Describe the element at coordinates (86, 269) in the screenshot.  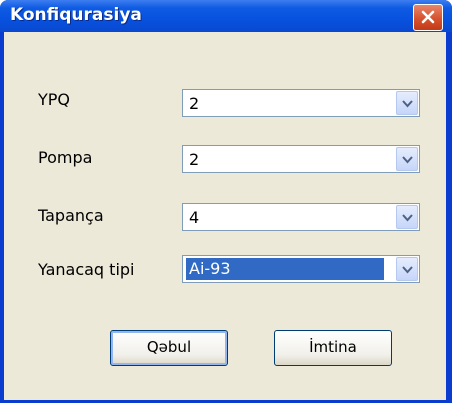
I see `fuel-type-label: Yanacaq tipi` at that location.